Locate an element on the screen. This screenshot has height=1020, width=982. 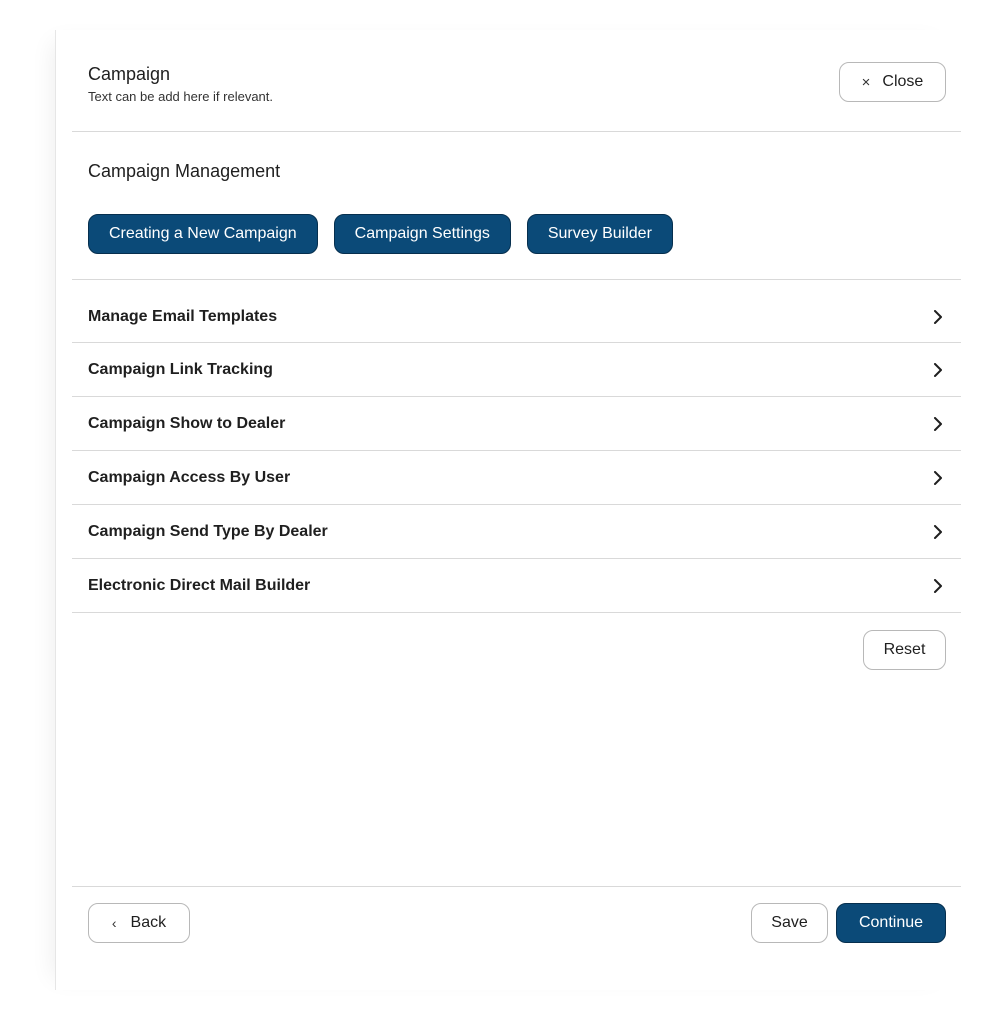
creating-new-campaign-button: Creating a New Campaign is located at coordinates (203, 234).